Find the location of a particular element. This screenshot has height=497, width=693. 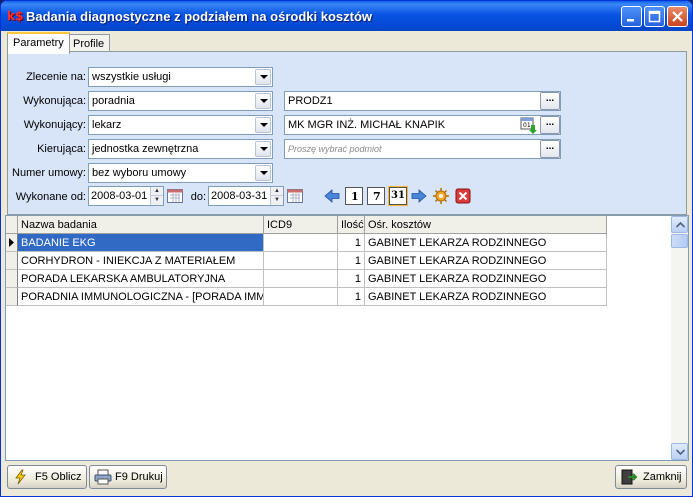

week-7-icon: 7 is located at coordinates (377, 196).